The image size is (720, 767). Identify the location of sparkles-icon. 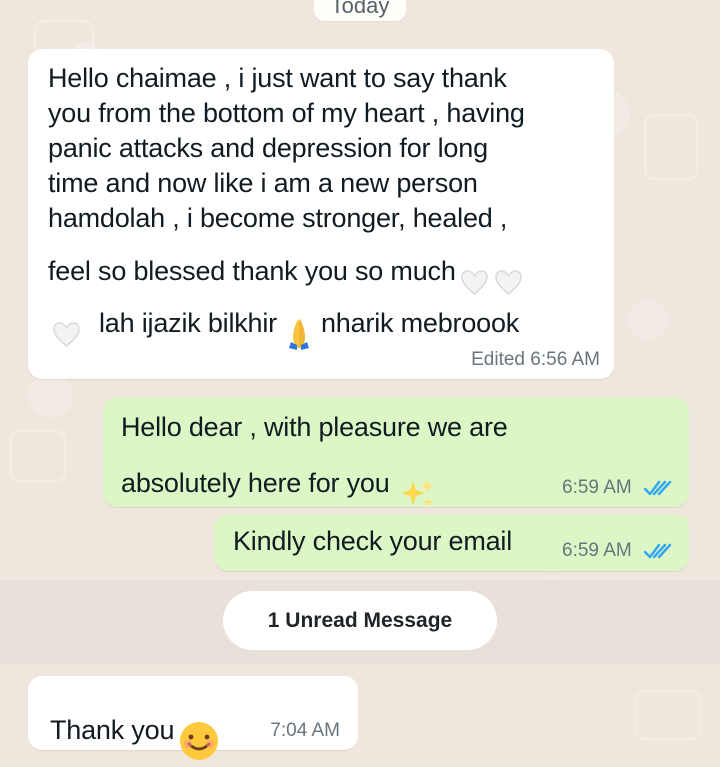
(413, 483).